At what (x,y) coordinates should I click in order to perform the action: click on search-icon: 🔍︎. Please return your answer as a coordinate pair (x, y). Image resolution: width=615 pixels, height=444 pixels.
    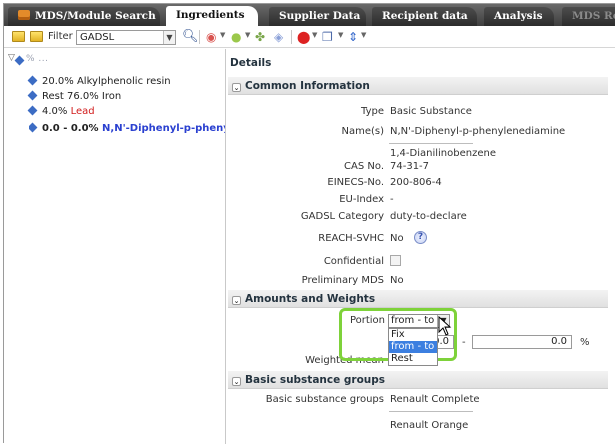
    Looking at the image, I should click on (190, 37).